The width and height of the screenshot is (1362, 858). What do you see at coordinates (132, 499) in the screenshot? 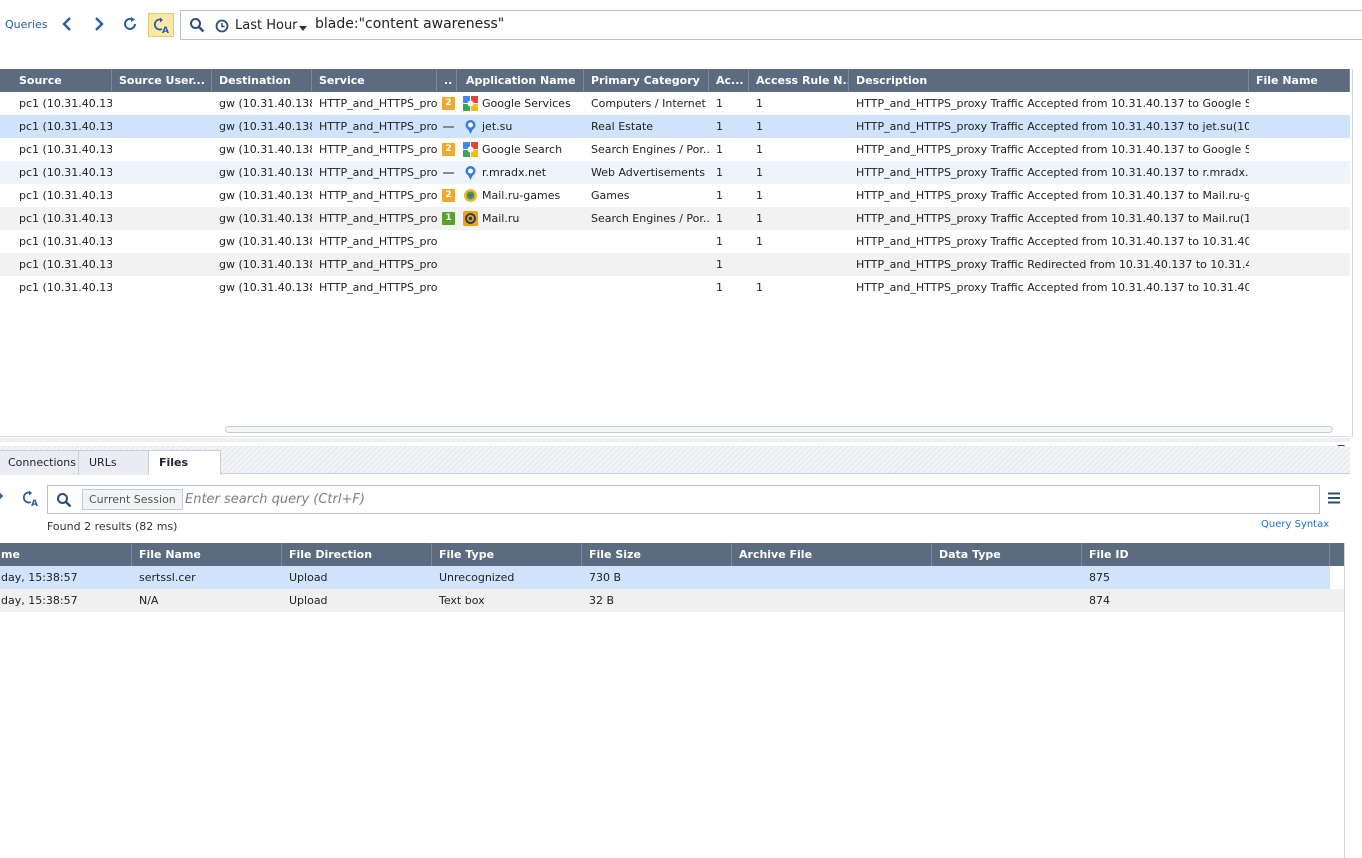
I see `current-session-chip: Current Session` at bounding box center [132, 499].